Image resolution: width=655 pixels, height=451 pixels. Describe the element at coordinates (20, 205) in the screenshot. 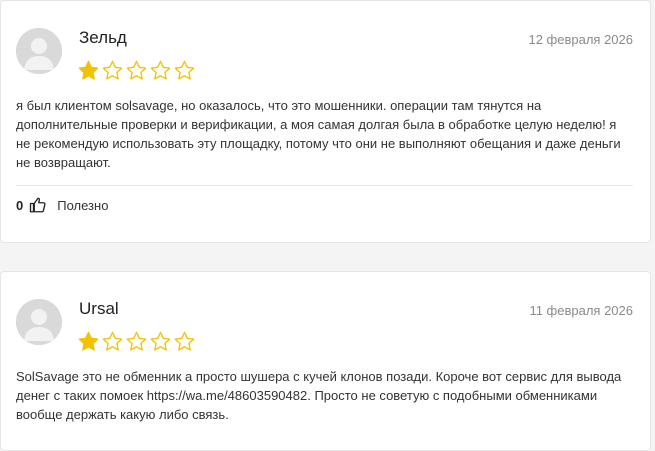

I see `helpful-count: 0` at that location.